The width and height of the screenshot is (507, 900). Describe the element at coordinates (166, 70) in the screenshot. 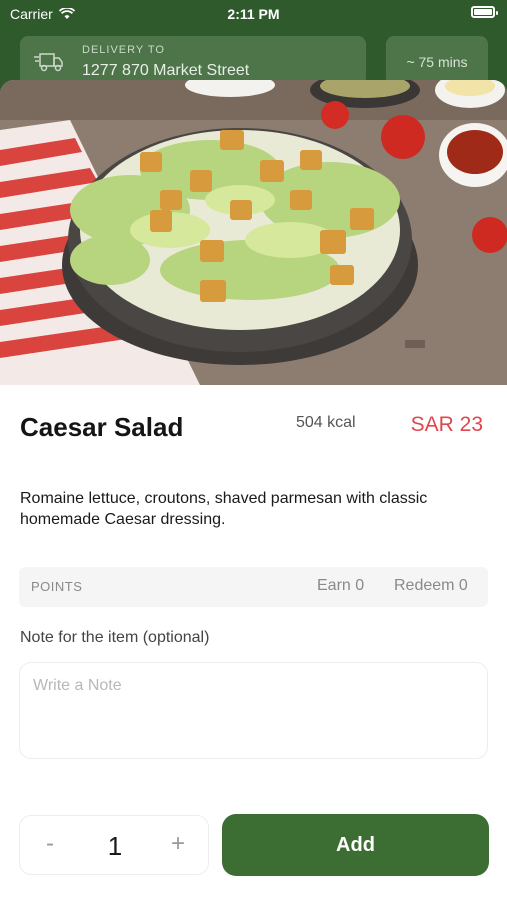

I see `delivery-address: 1277 870 Market Street` at that location.